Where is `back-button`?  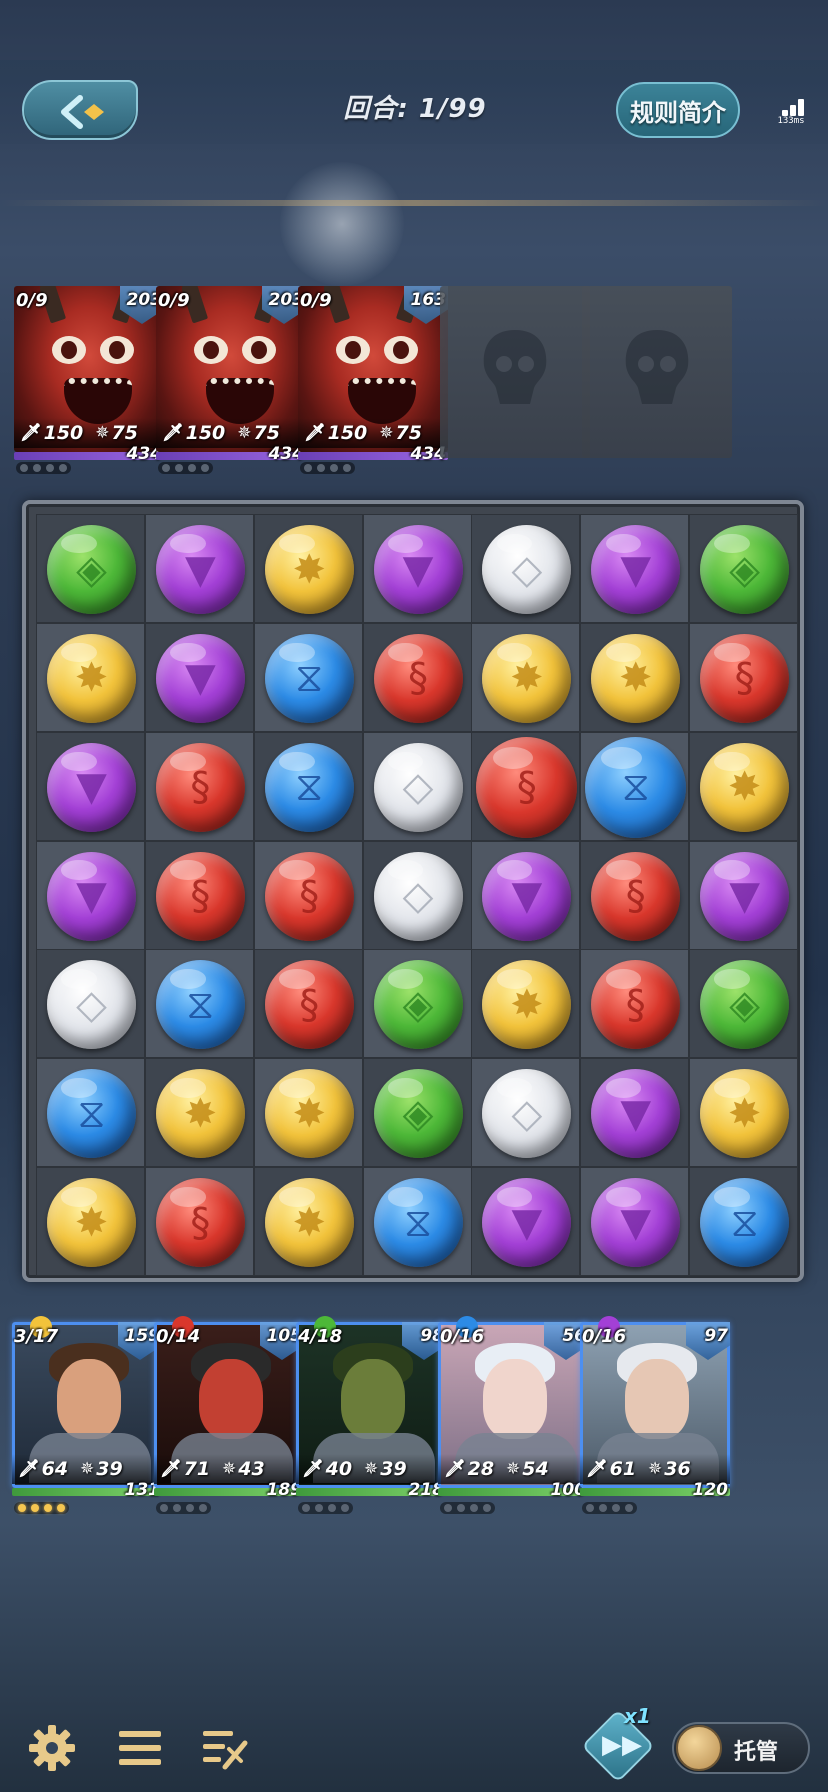
back-button is located at coordinates (80, 110).